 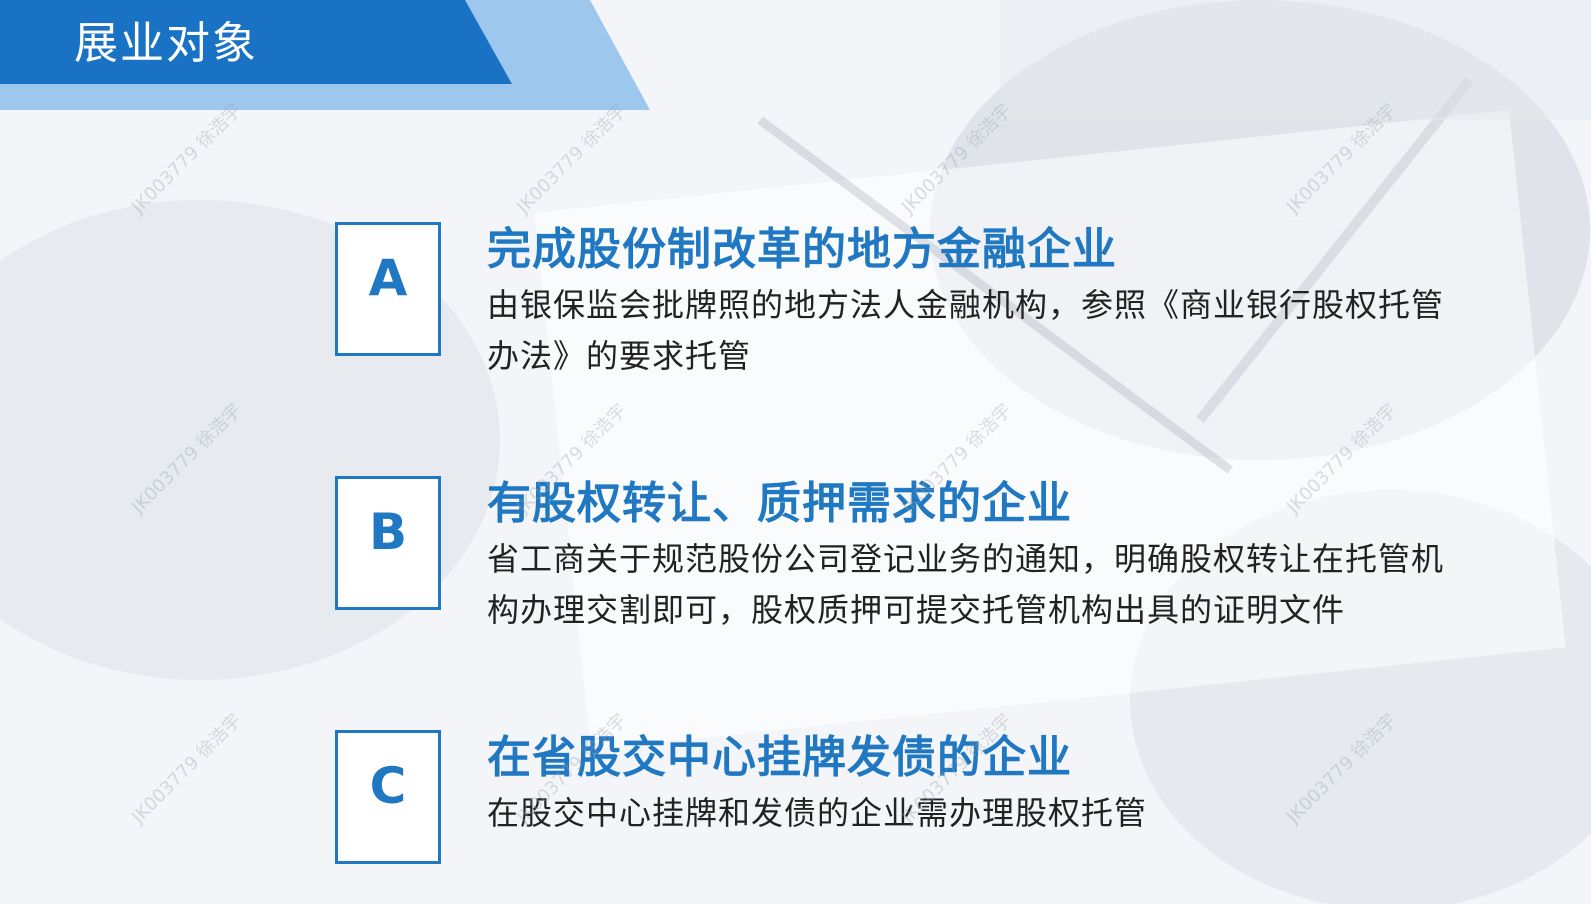 I want to click on item-c-description: 在股交中心挂牌和发债的企业需办理股权托管, so click(x=817, y=813).